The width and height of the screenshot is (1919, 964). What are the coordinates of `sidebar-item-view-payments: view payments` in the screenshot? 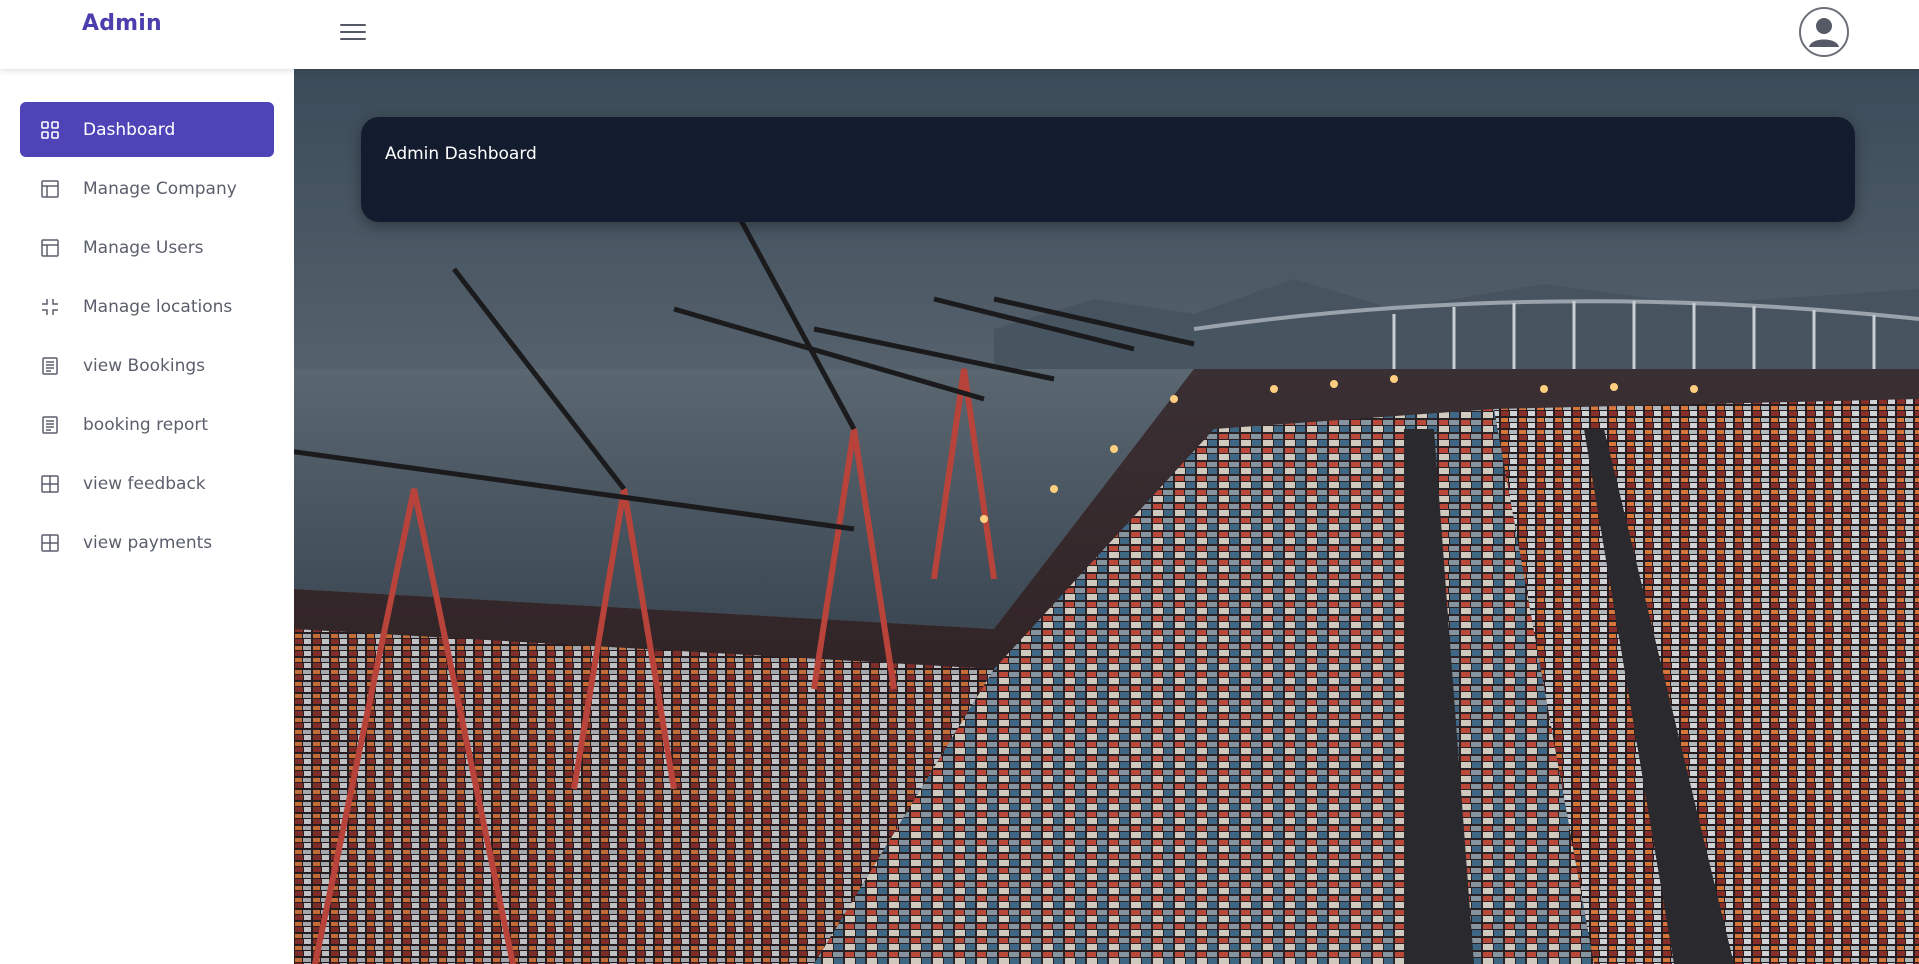 It's located at (147, 542).